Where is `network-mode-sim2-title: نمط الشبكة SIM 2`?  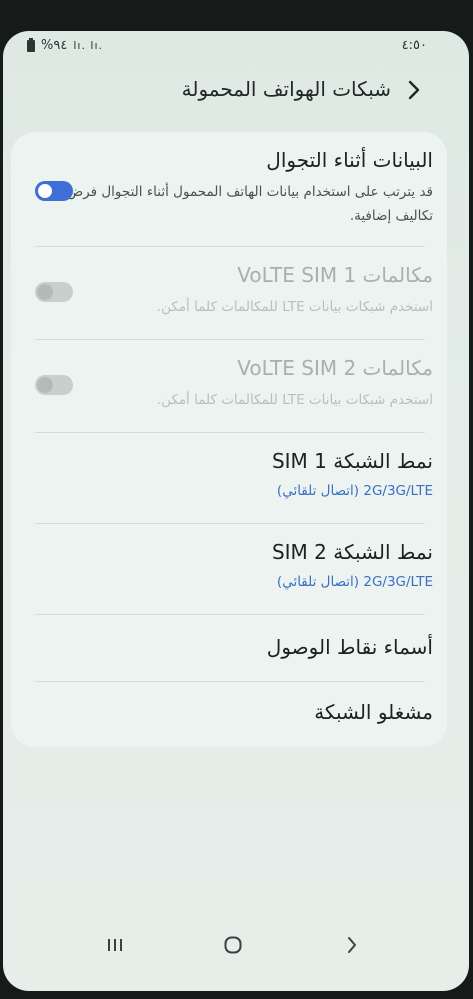 network-mode-sim2-title: نمط الشبكة SIM 2 is located at coordinates (352, 552).